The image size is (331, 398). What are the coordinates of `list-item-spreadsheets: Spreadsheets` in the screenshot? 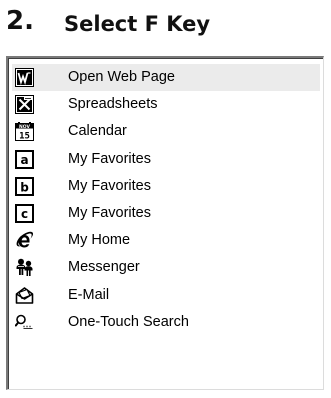 It's located at (166, 104).